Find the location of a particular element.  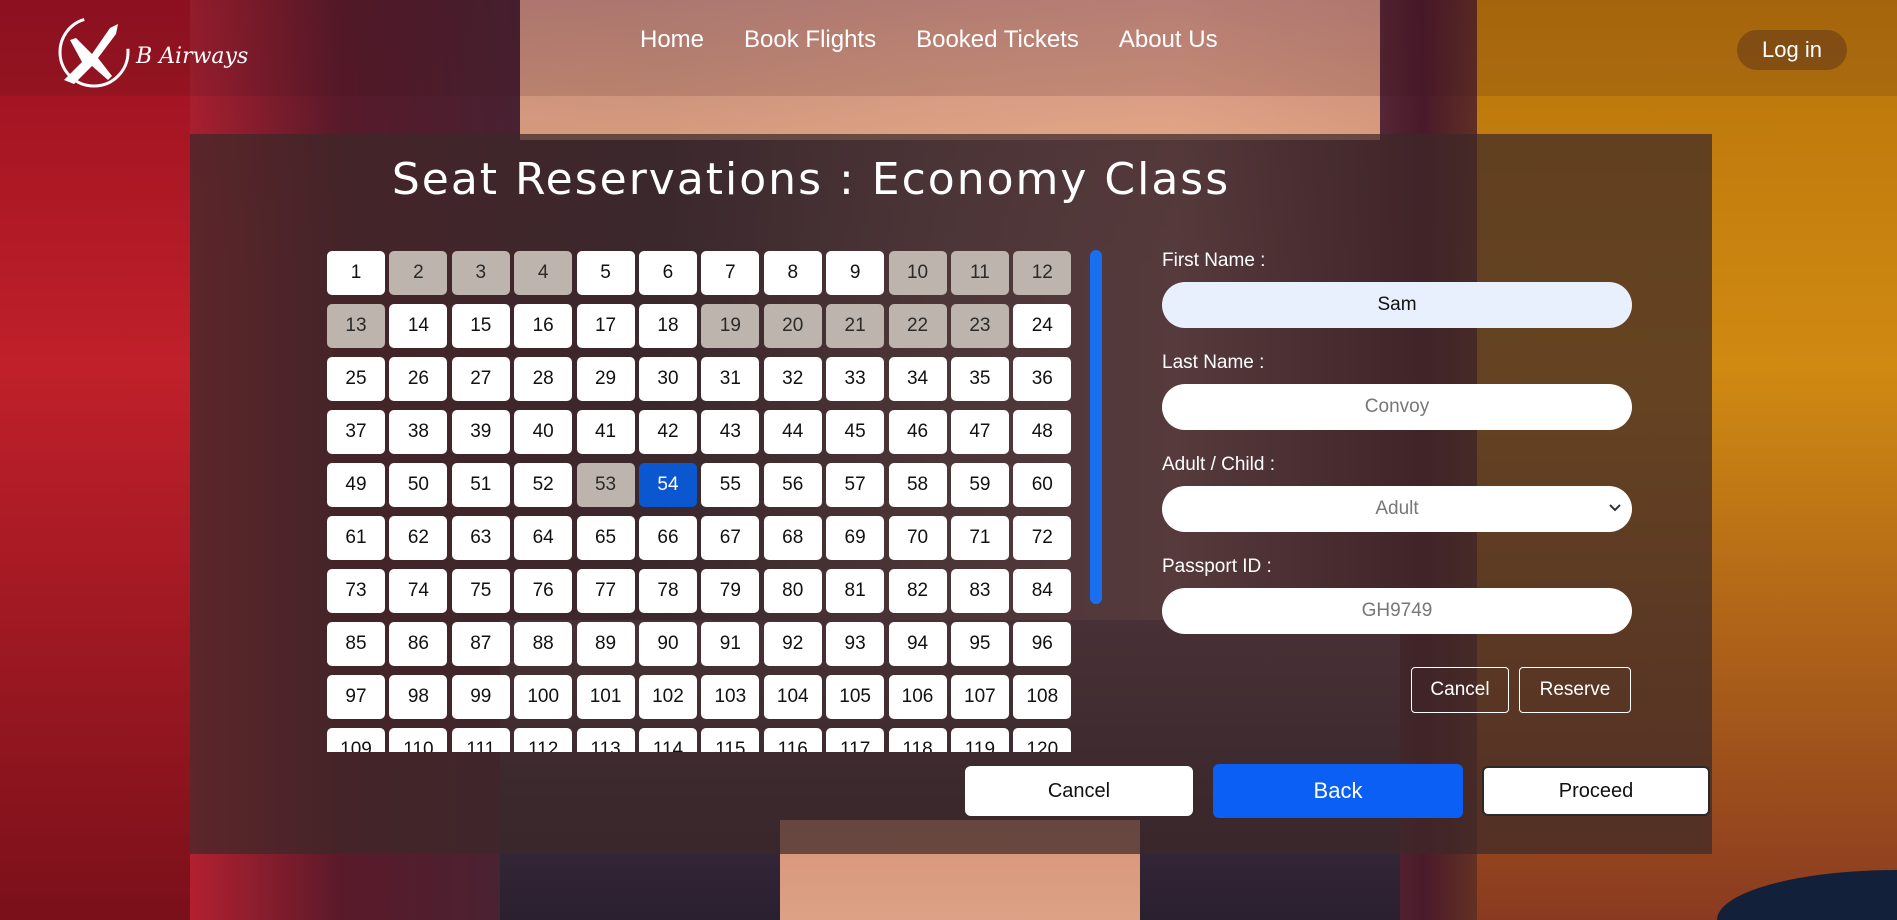

seat-112: 112 is located at coordinates (543, 740).